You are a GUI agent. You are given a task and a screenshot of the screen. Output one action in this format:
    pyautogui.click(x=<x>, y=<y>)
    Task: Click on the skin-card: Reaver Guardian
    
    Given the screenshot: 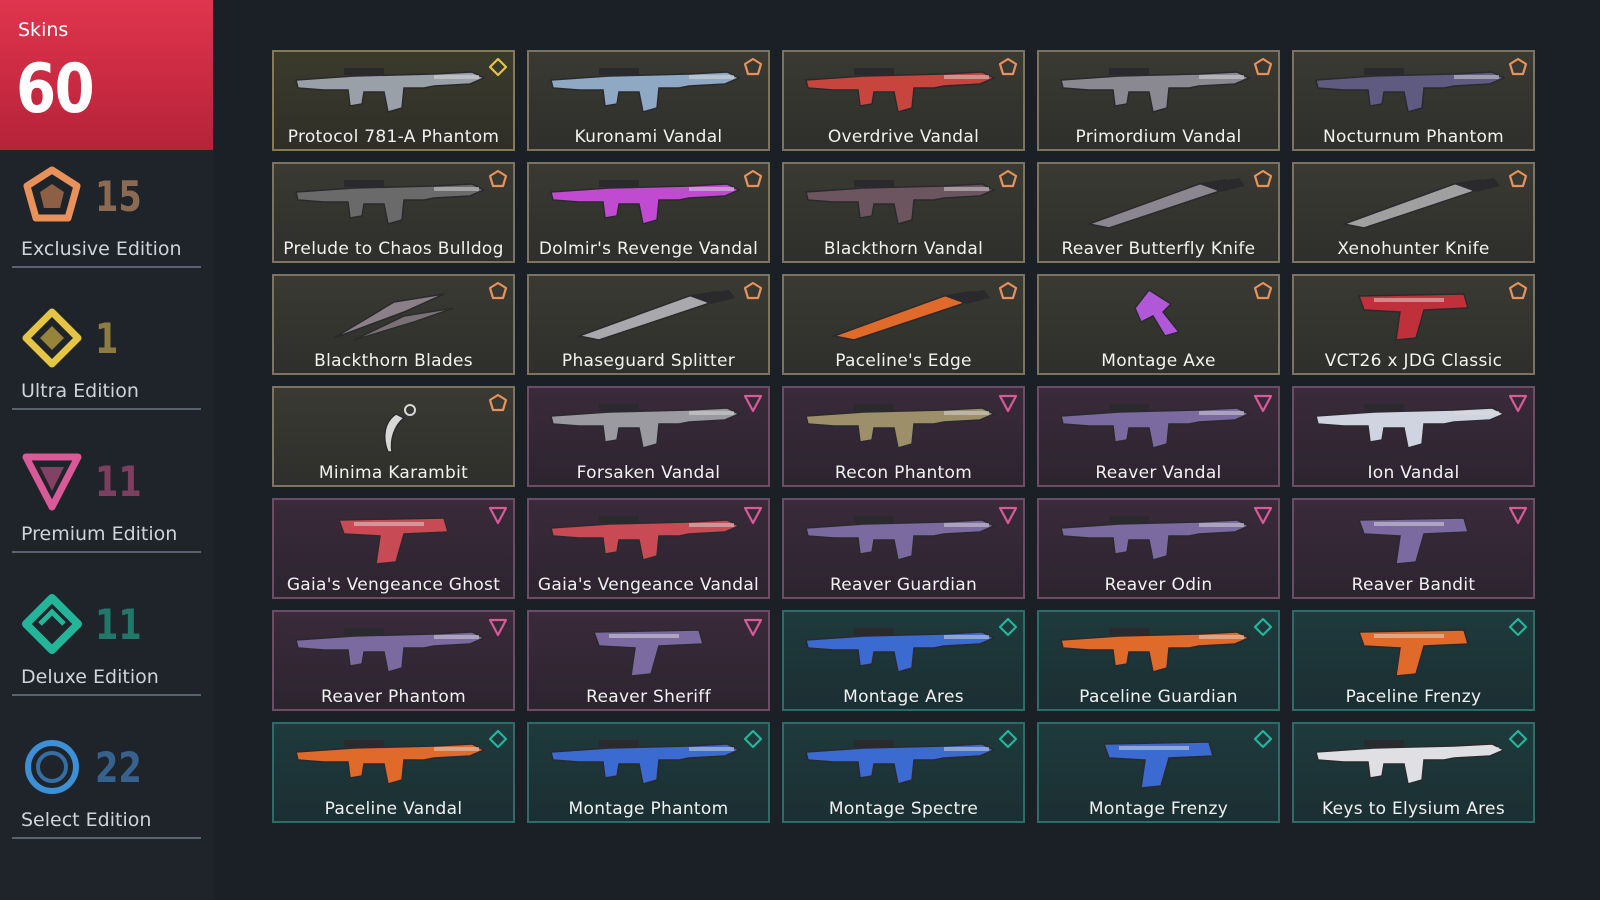 What is the action you would take?
    pyautogui.click(x=903, y=548)
    